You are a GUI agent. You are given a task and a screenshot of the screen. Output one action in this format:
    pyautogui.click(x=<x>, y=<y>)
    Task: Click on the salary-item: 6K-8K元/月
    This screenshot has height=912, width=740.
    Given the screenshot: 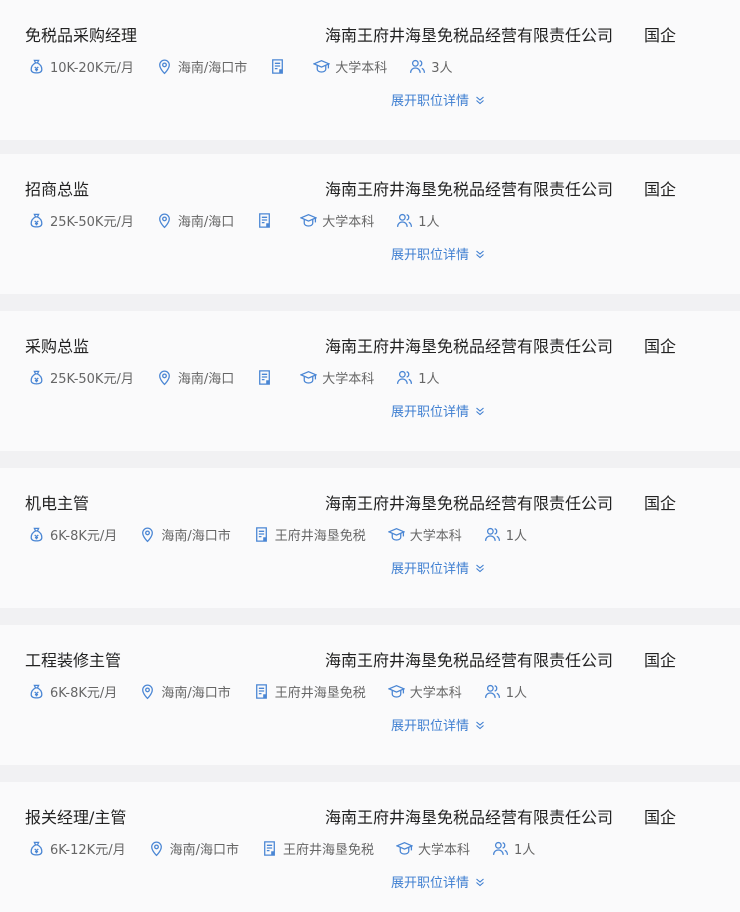 What is the action you would take?
    pyautogui.click(x=72, y=691)
    